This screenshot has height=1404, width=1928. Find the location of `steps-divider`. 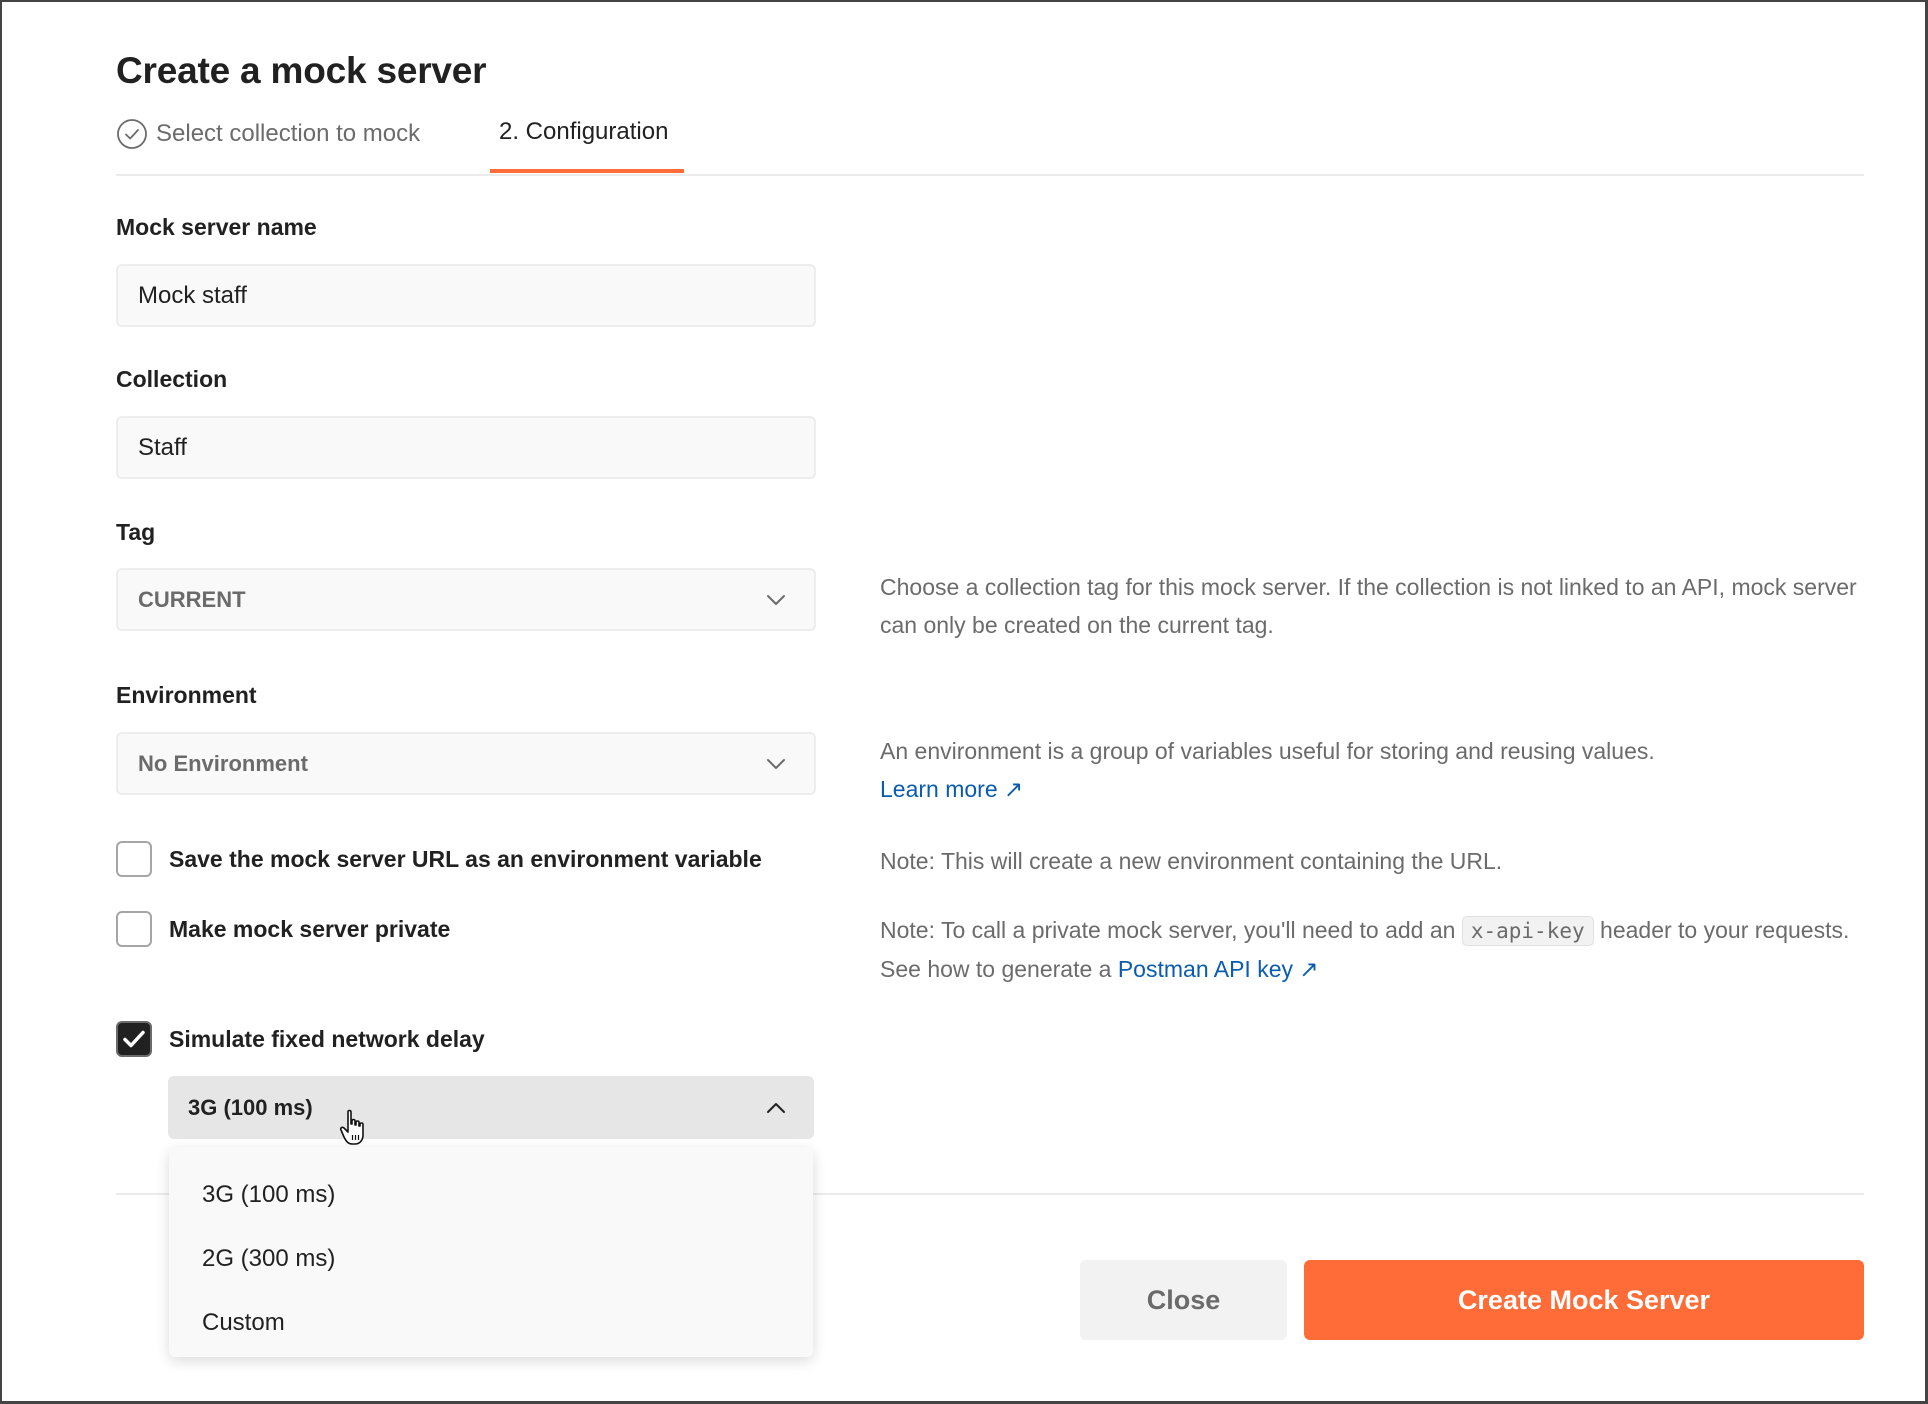

steps-divider is located at coordinates (990, 175).